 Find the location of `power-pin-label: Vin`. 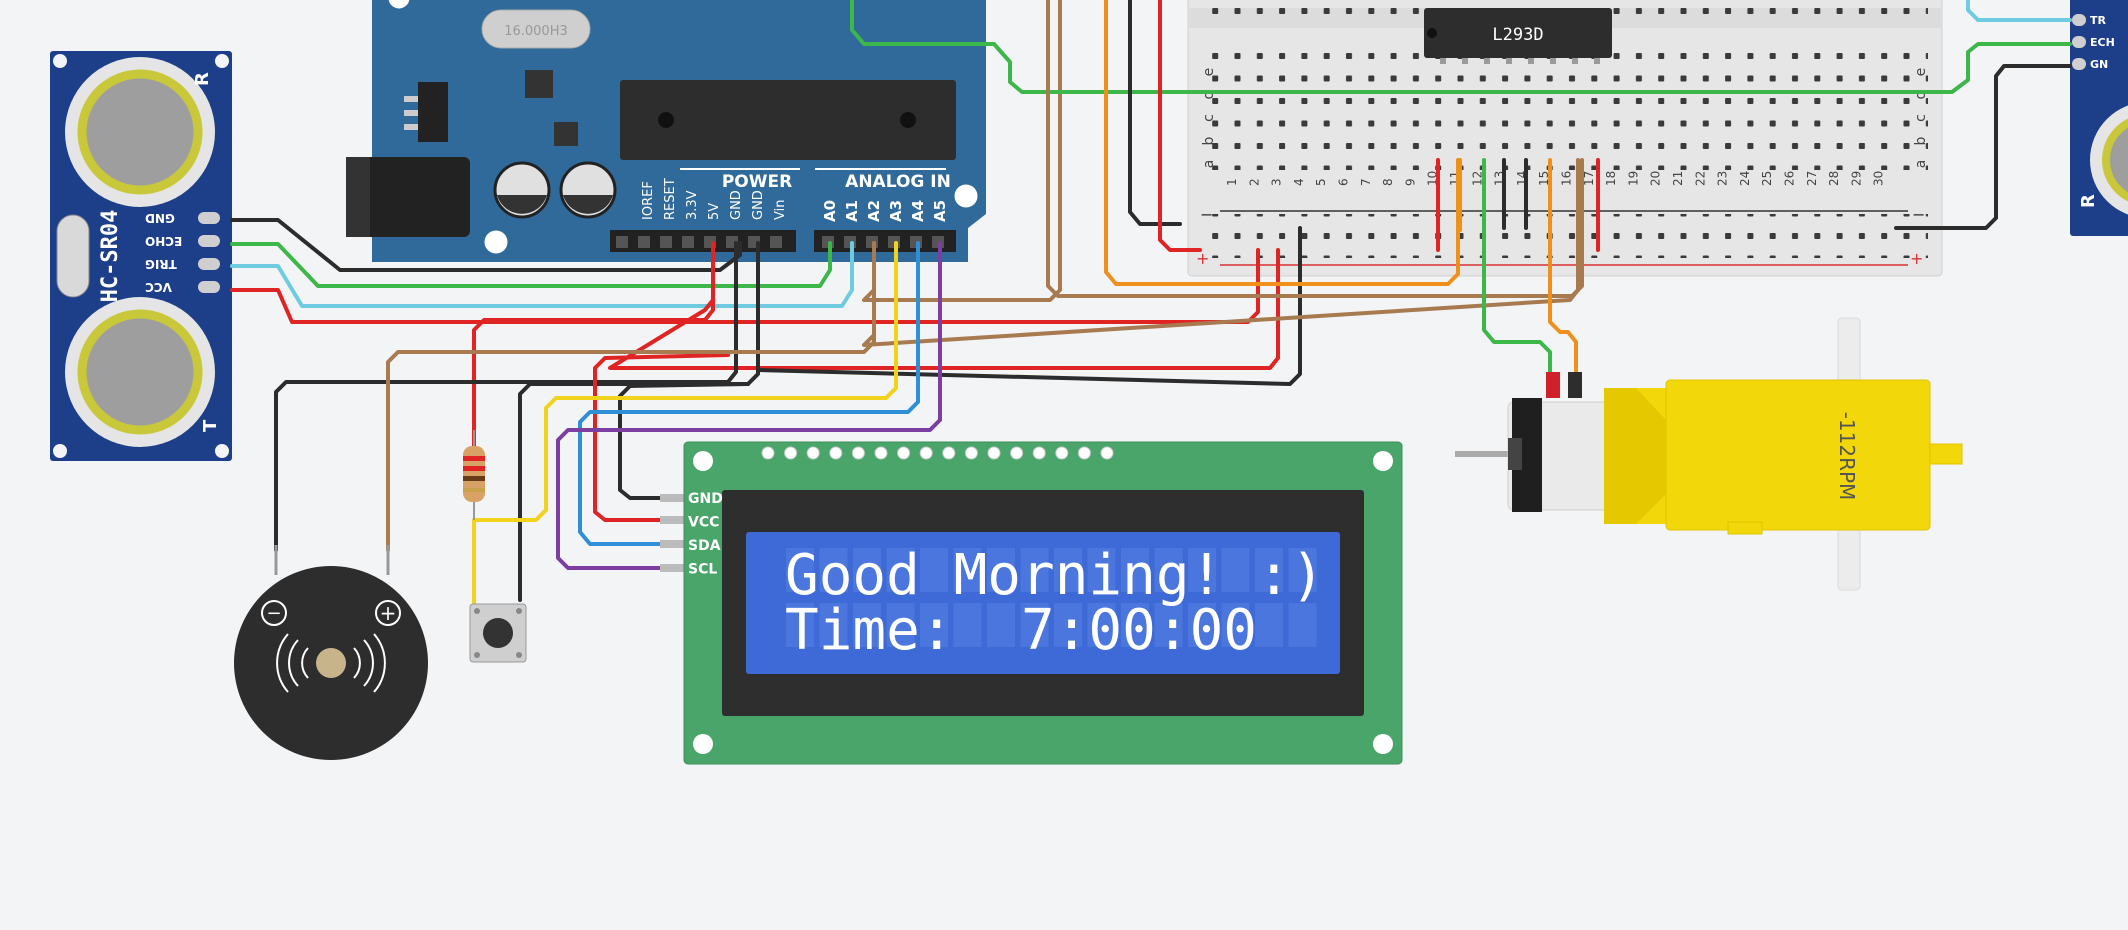

power-pin-label: Vin is located at coordinates (780, 210).